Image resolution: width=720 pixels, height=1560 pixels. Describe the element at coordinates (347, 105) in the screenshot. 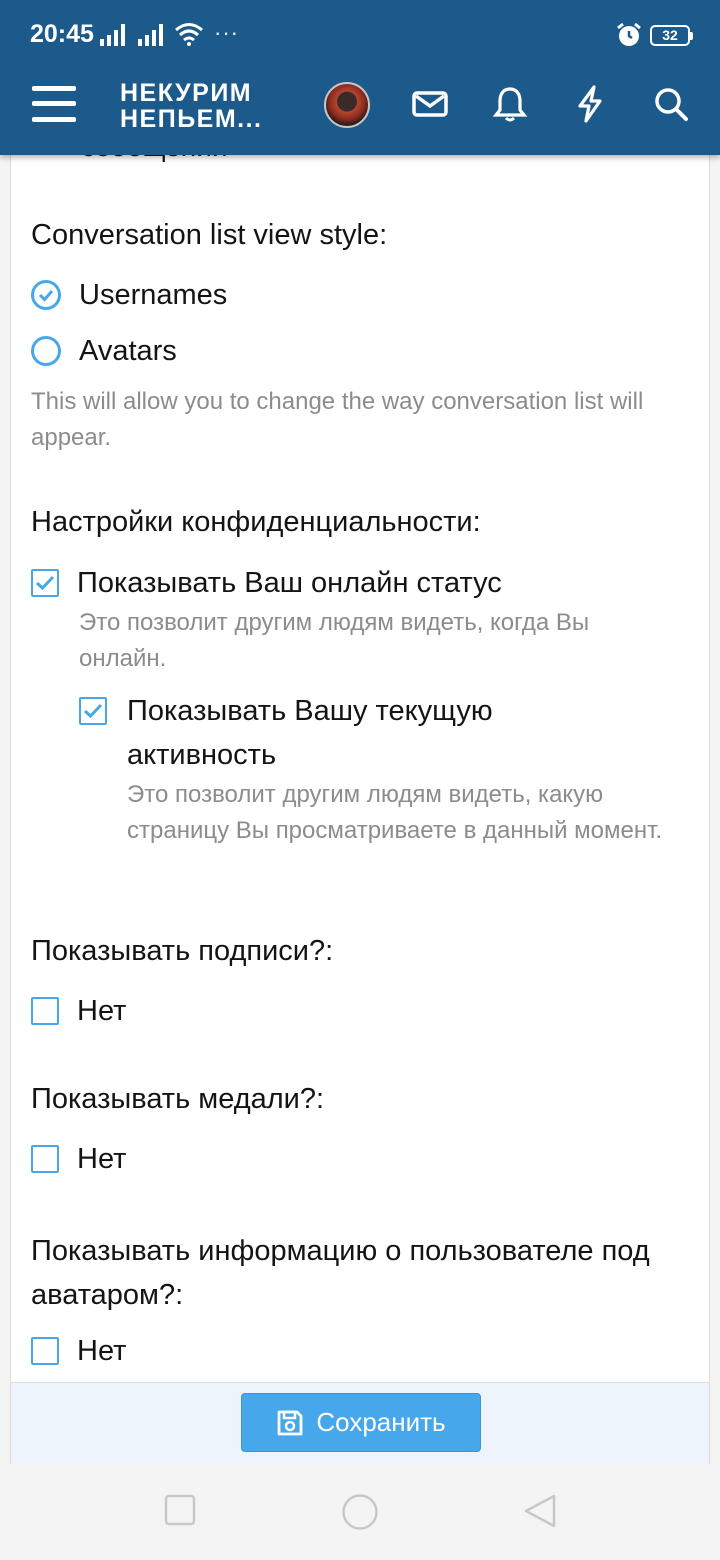

I see `user-avatar` at that location.